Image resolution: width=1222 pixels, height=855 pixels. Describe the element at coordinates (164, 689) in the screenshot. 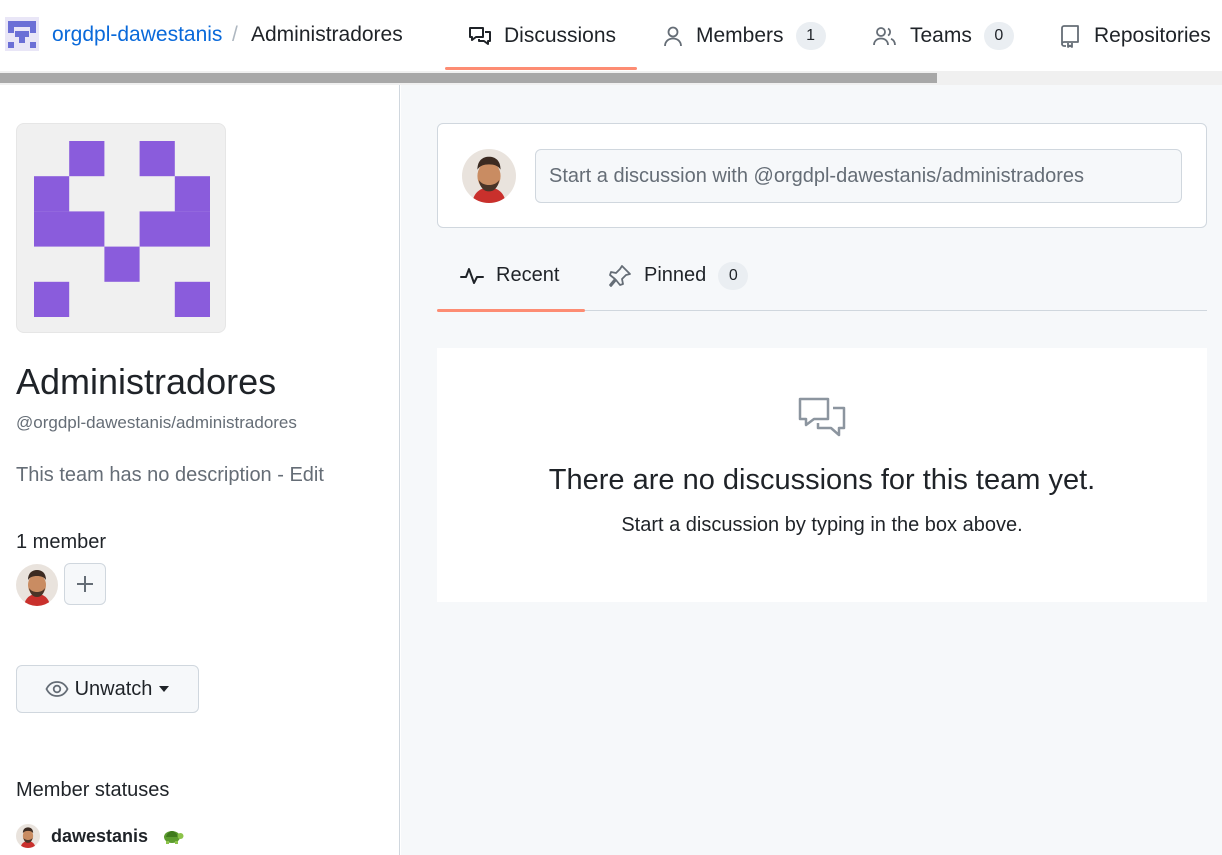

I see `chevron-down-icon` at that location.